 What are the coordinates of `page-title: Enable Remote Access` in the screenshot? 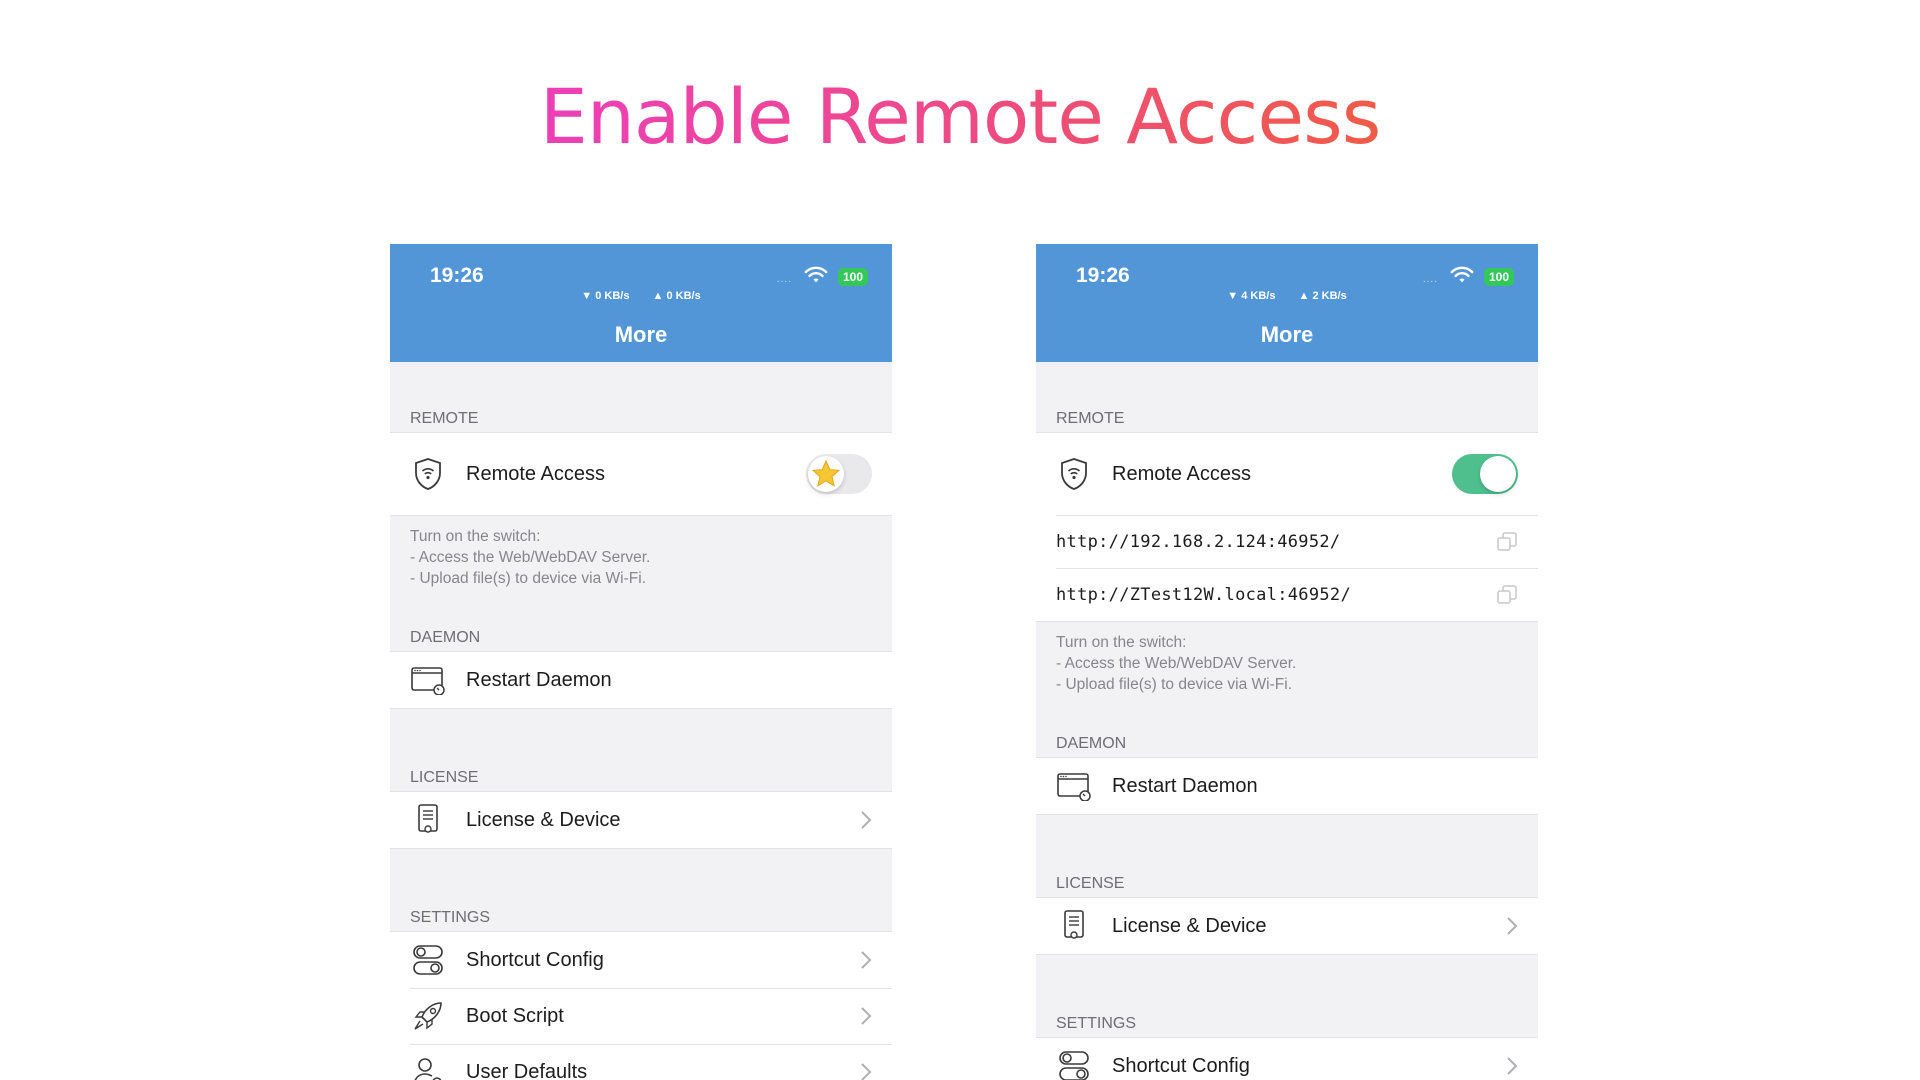 It's located at (960, 116).